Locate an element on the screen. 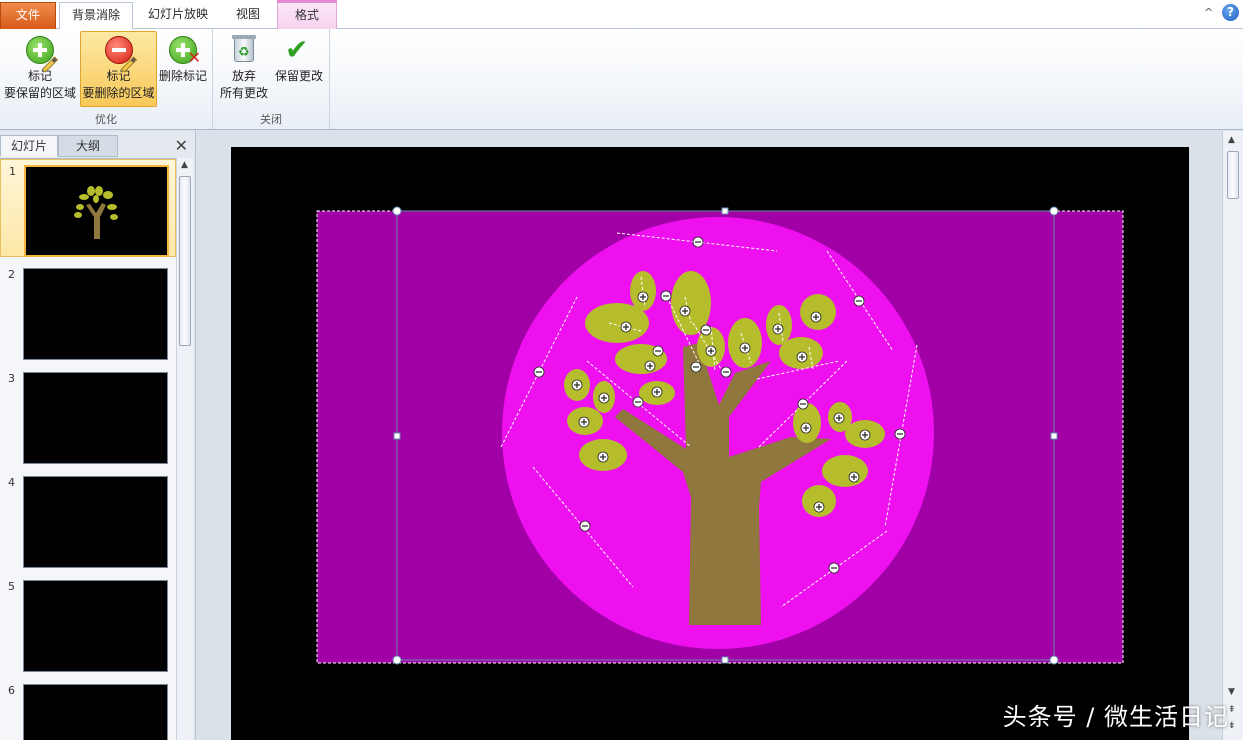 The height and width of the screenshot is (740, 1243). discard-label-2: 所有更改 is located at coordinates (243, 93).